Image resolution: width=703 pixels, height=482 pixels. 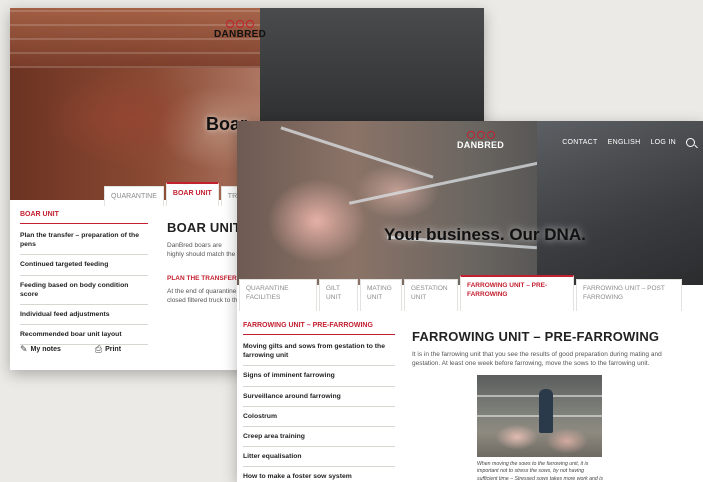 I want to click on print-label: Print, so click(x=113, y=349).